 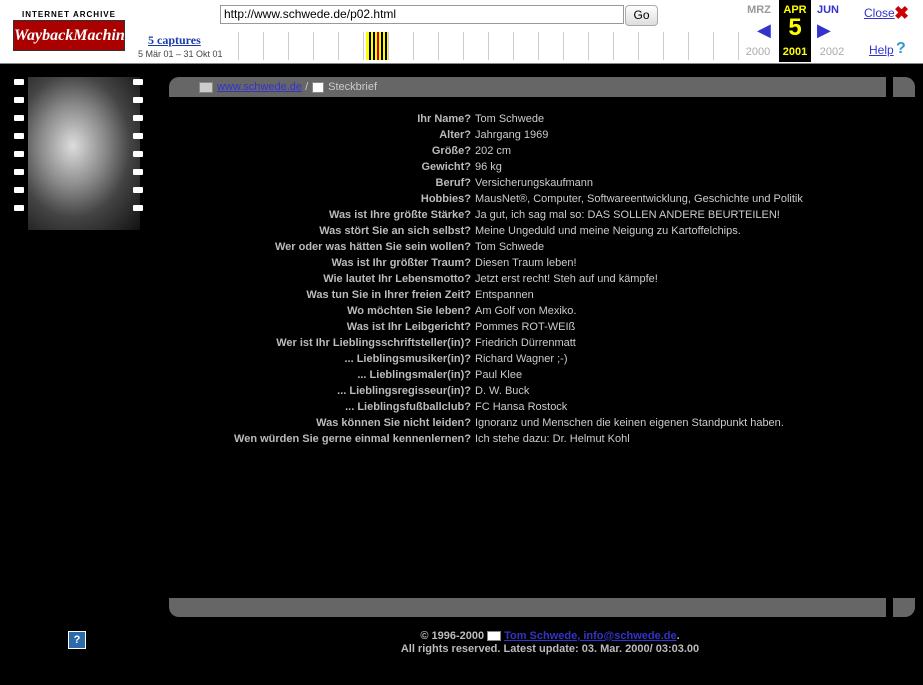 What do you see at coordinates (408, 407) in the screenshot?
I see `profile-question: ... Lieblingsfußballclub?` at bounding box center [408, 407].